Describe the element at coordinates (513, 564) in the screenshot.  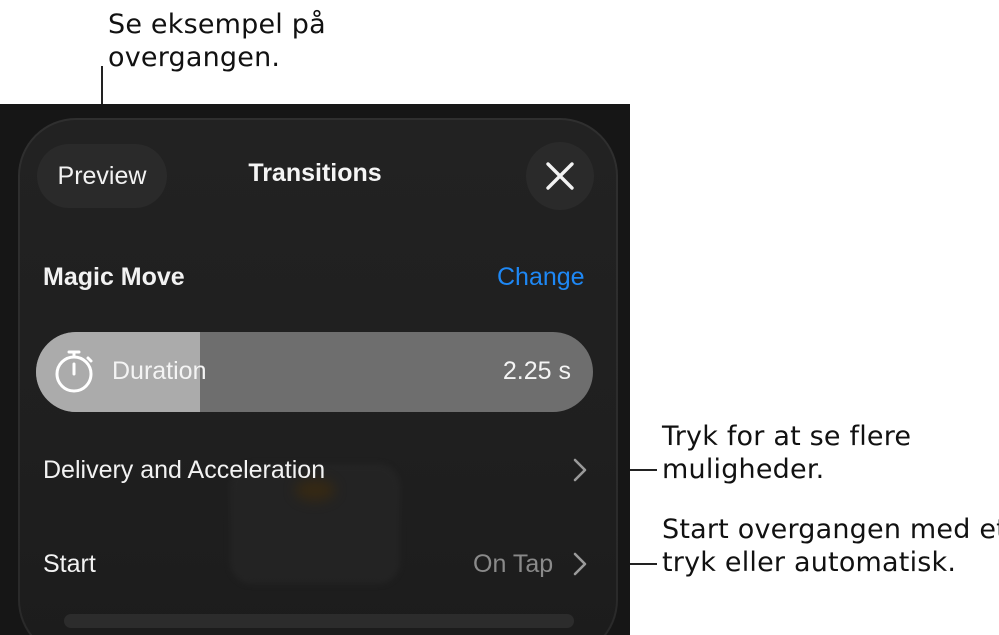
I see `start-value: On Tap` at that location.